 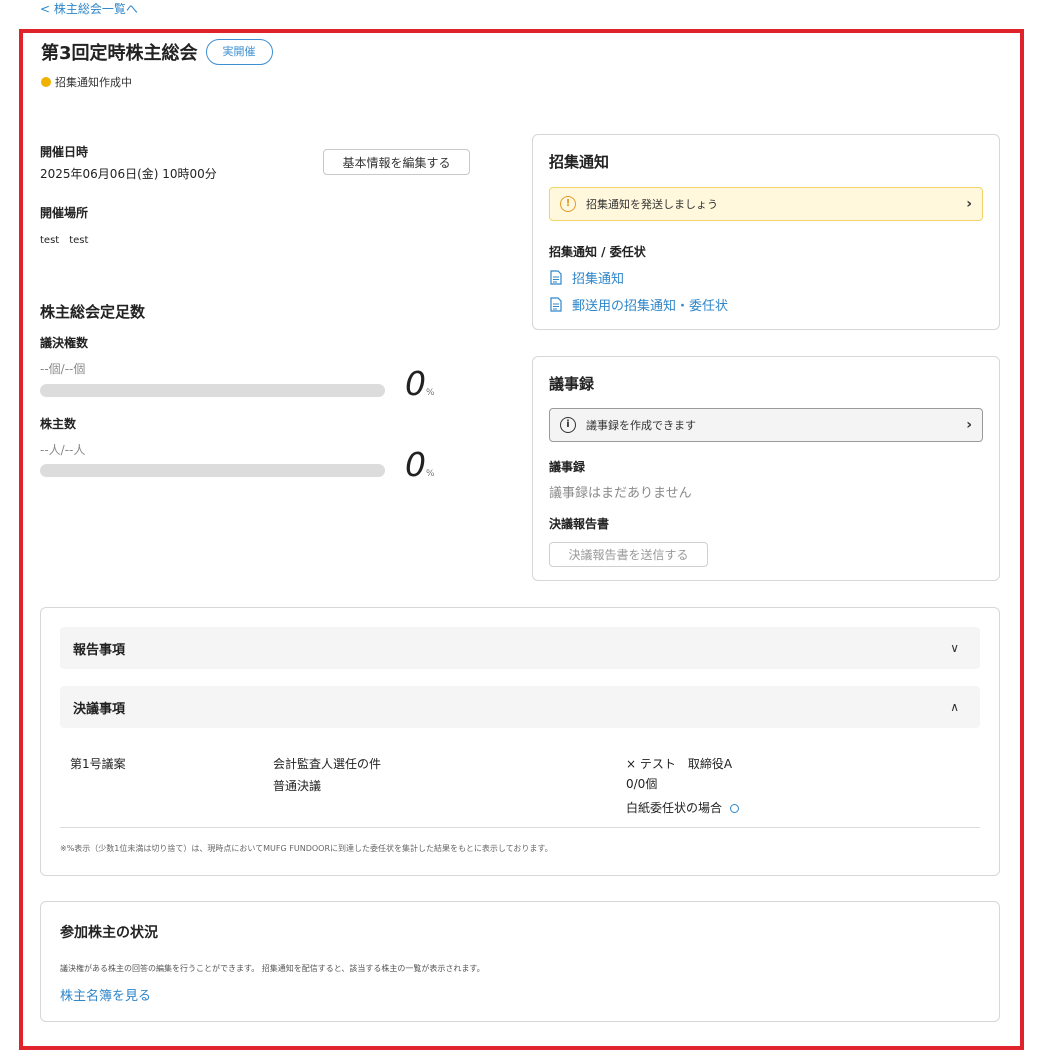 What do you see at coordinates (89, 8) in the screenshot?
I see `back-to-meeting-list-link: < 株主総会一覧へ` at bounding box center [89, 8].